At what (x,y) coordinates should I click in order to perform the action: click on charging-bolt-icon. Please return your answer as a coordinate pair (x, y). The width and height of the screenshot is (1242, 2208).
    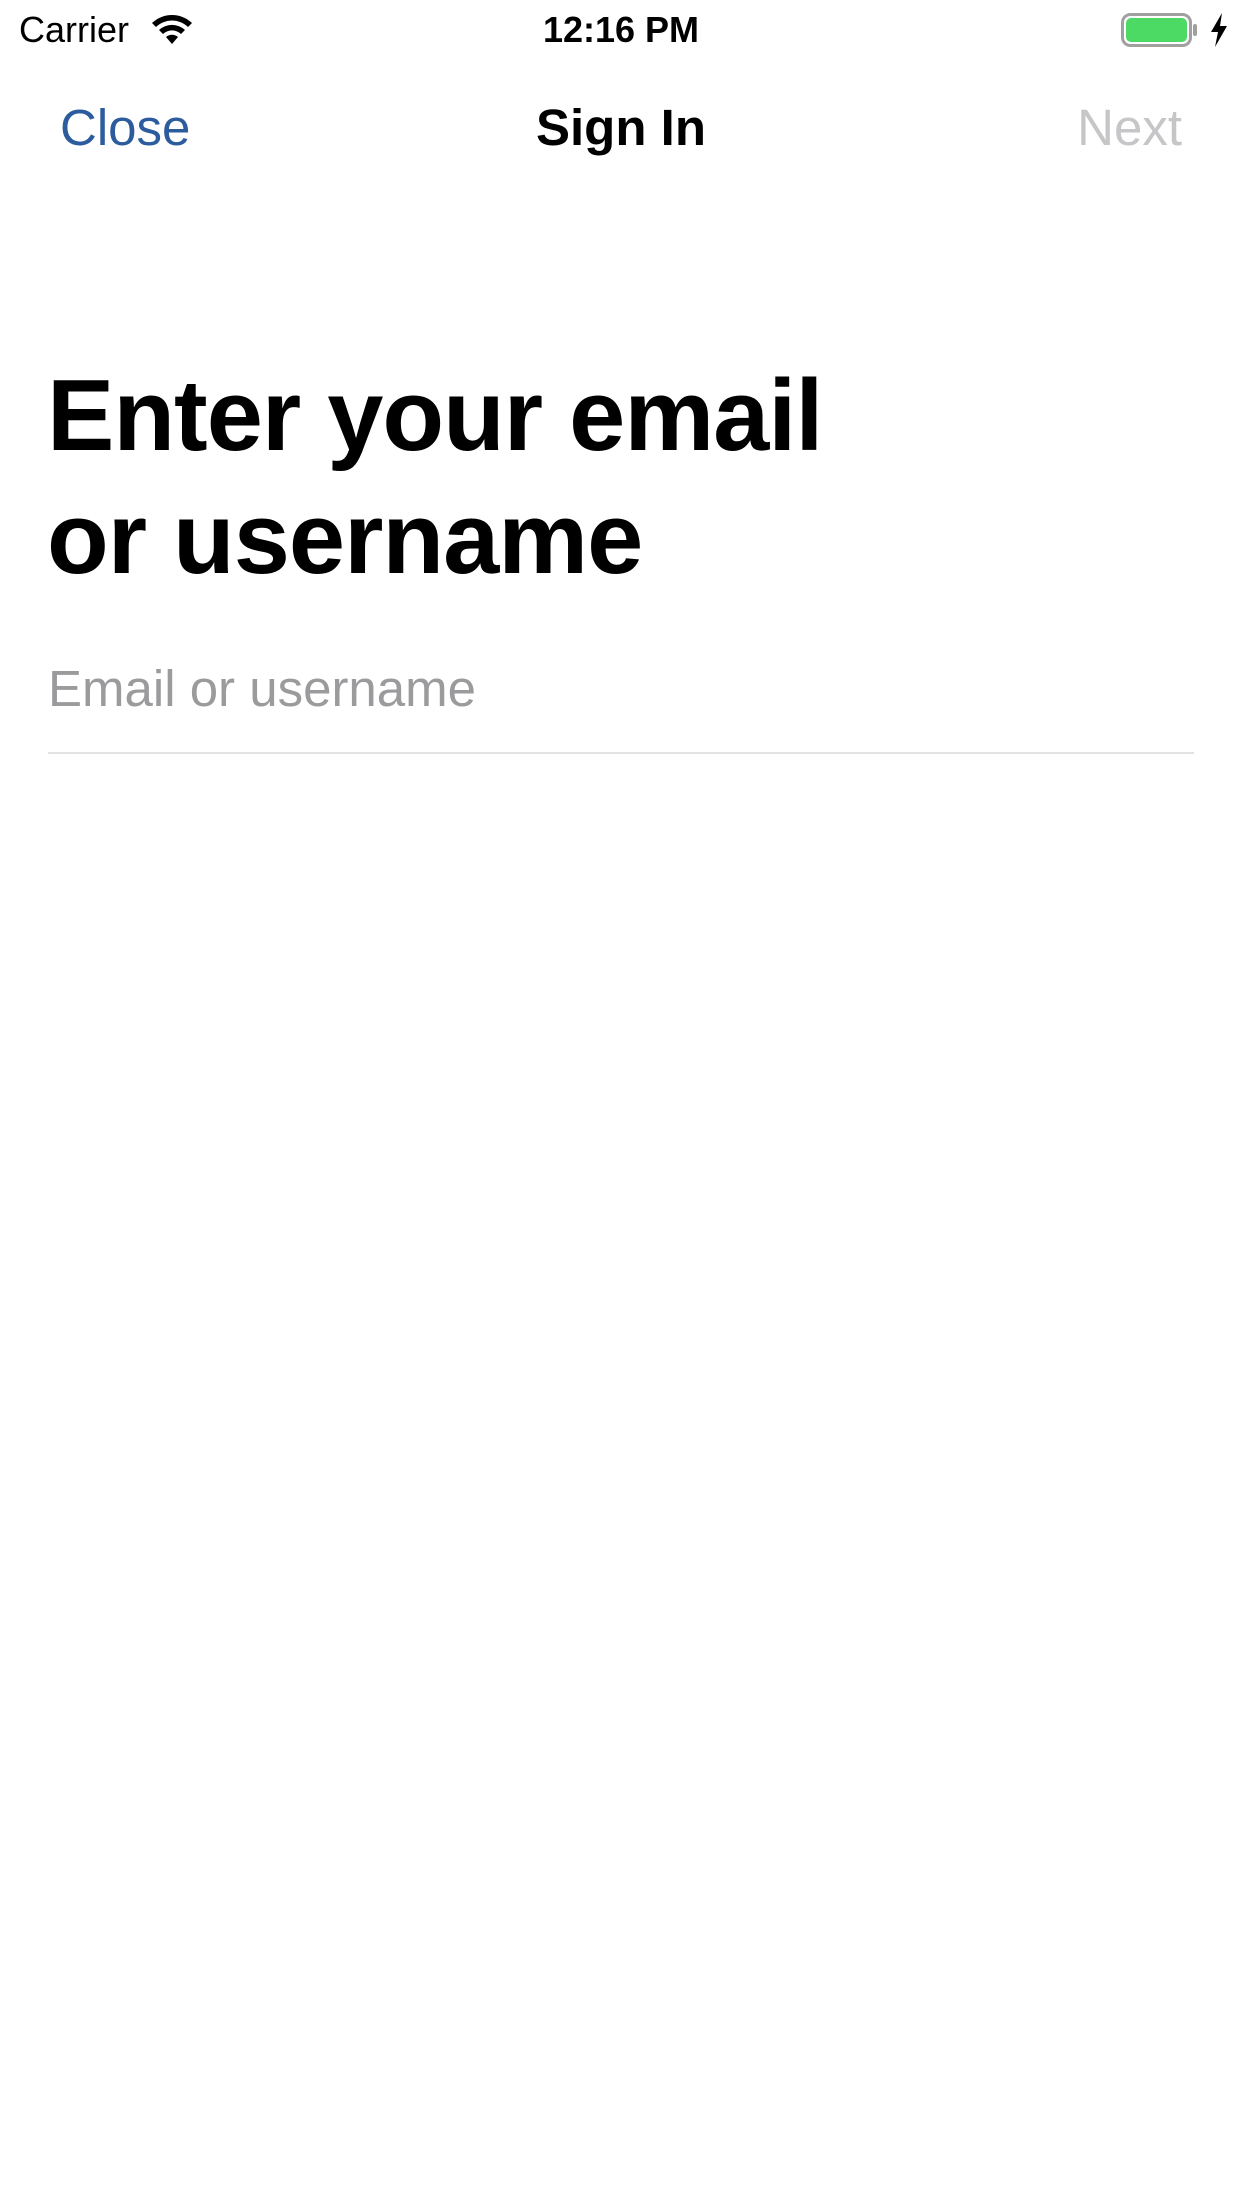
    Looking at the image, I should click on (1219, 30).